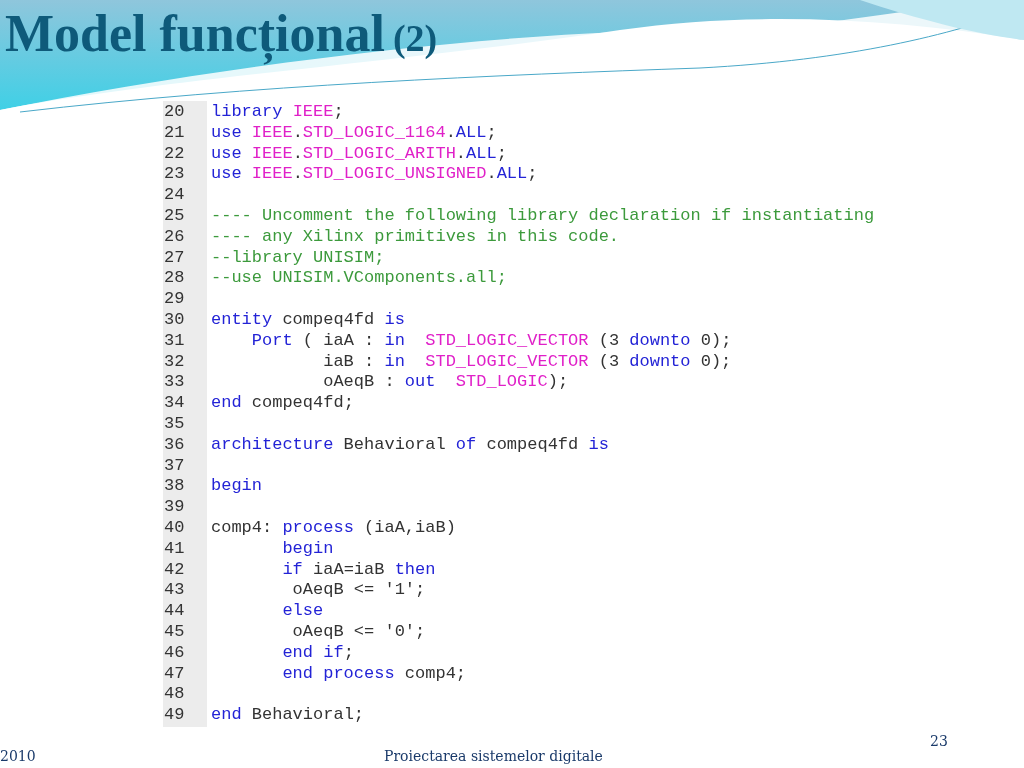 The image size is (1024, 768). Describe the element at coordinates (174, 112) in the screenshot. I see `line-number: 20` at that location.